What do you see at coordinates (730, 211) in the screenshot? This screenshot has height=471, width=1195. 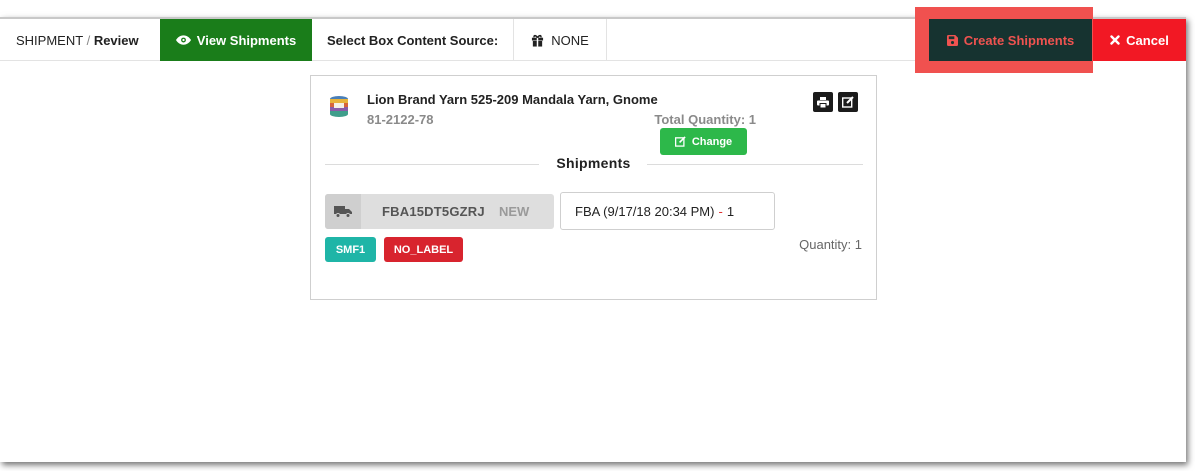 I see `fba-count: 1` at bounding box center [730, 211].